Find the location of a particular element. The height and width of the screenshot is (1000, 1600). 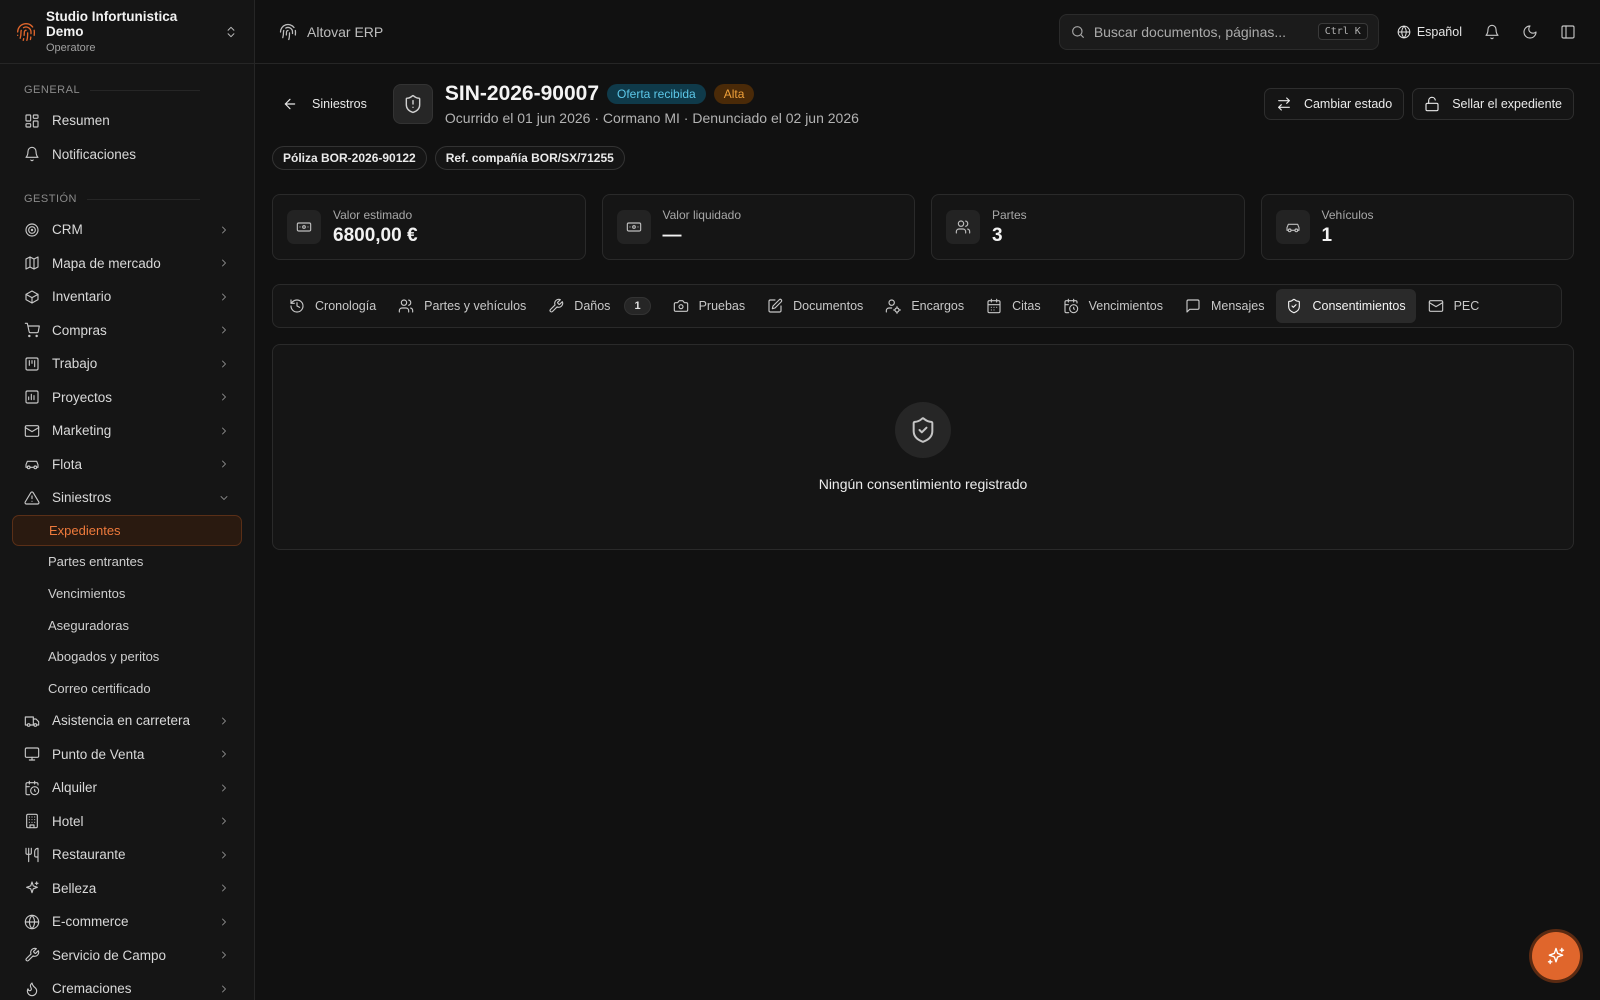

monitor-icon is located at coordinates (32, 754).